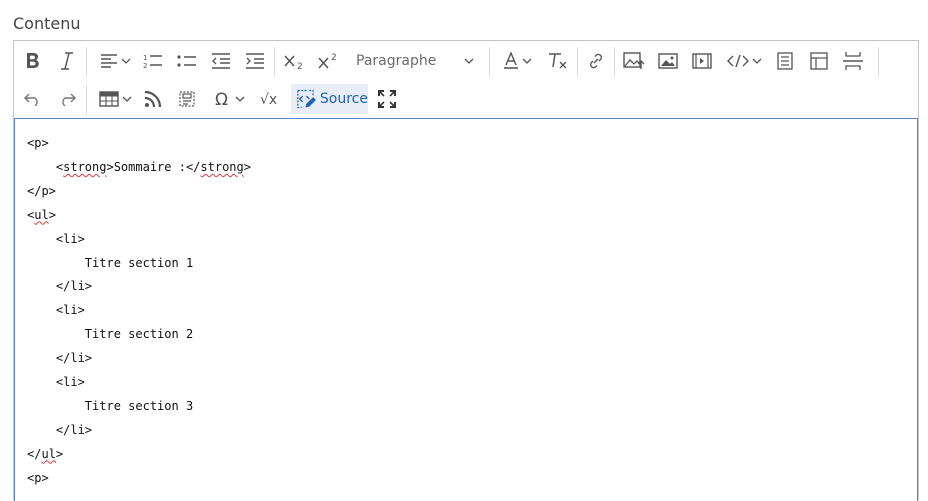 The height and width of the screenshot is (501, 928). Describe the element at coordinates (306, 99) in the screenshot. I see `source-icon` at that location.